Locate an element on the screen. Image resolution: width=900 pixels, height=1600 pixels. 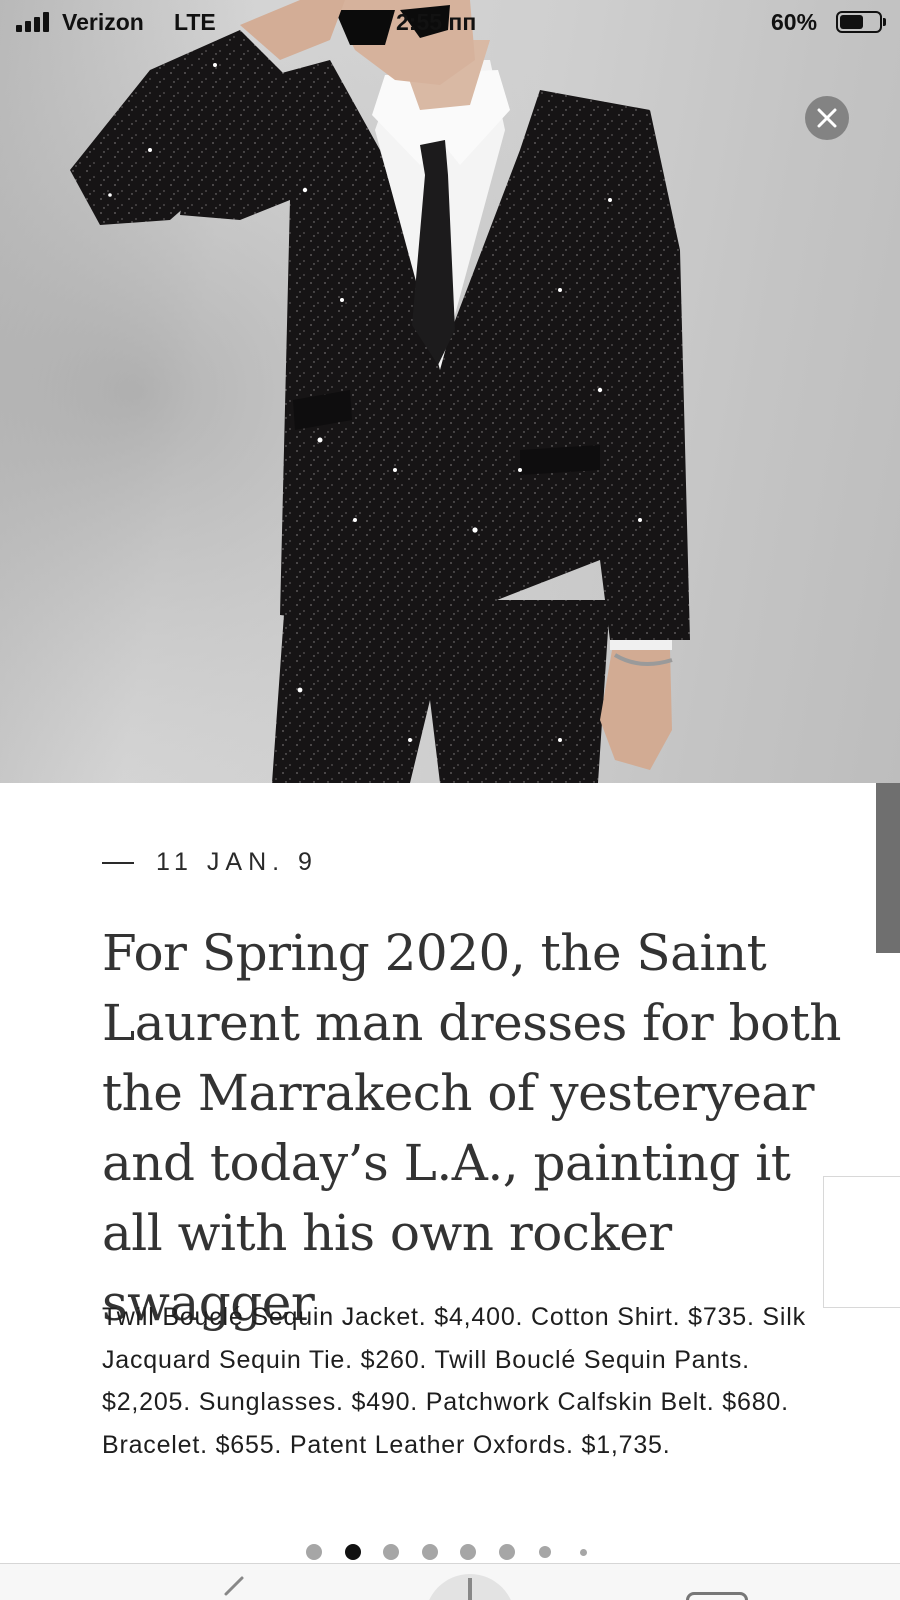
adjacent-card-edge is located at coordinates (861, 1242).